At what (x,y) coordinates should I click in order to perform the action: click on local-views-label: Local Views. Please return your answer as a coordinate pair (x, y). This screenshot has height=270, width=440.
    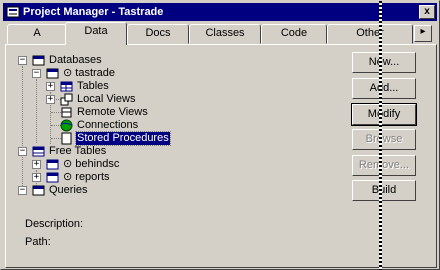
    Looking at the image, I should click on (106, 99).